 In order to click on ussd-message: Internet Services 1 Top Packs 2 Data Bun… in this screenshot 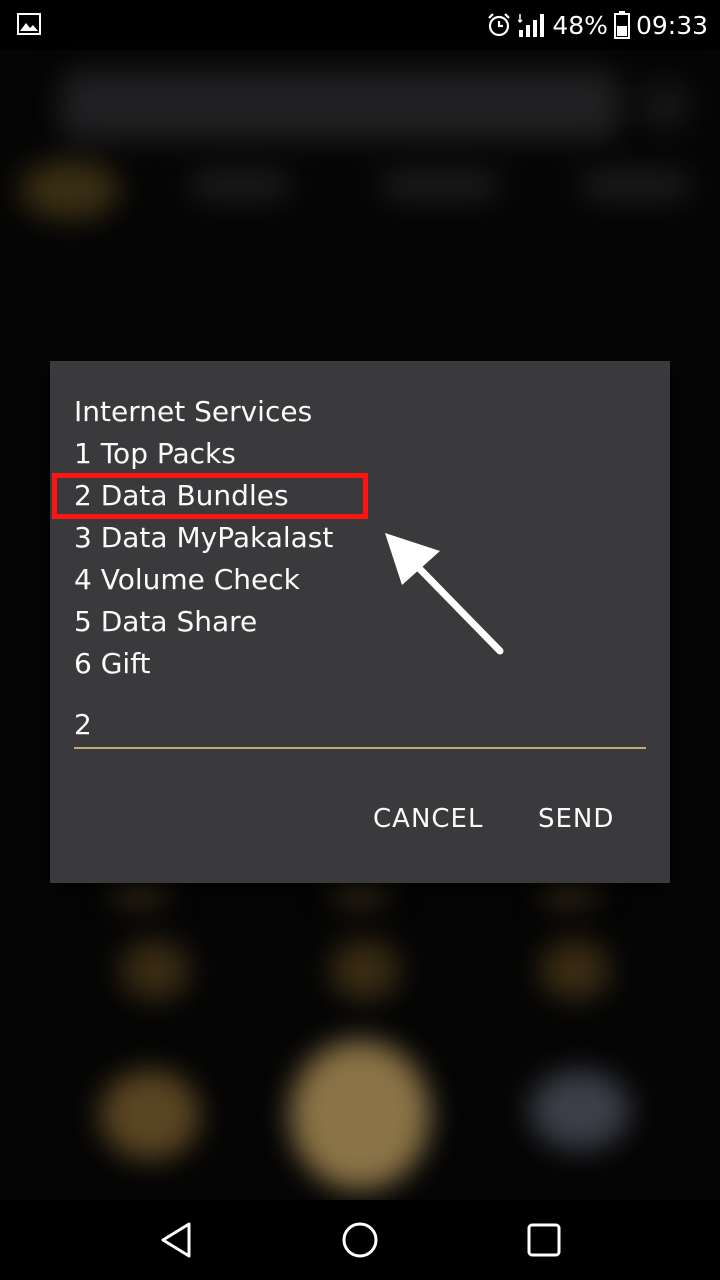, I will do `click(203, 538)`.